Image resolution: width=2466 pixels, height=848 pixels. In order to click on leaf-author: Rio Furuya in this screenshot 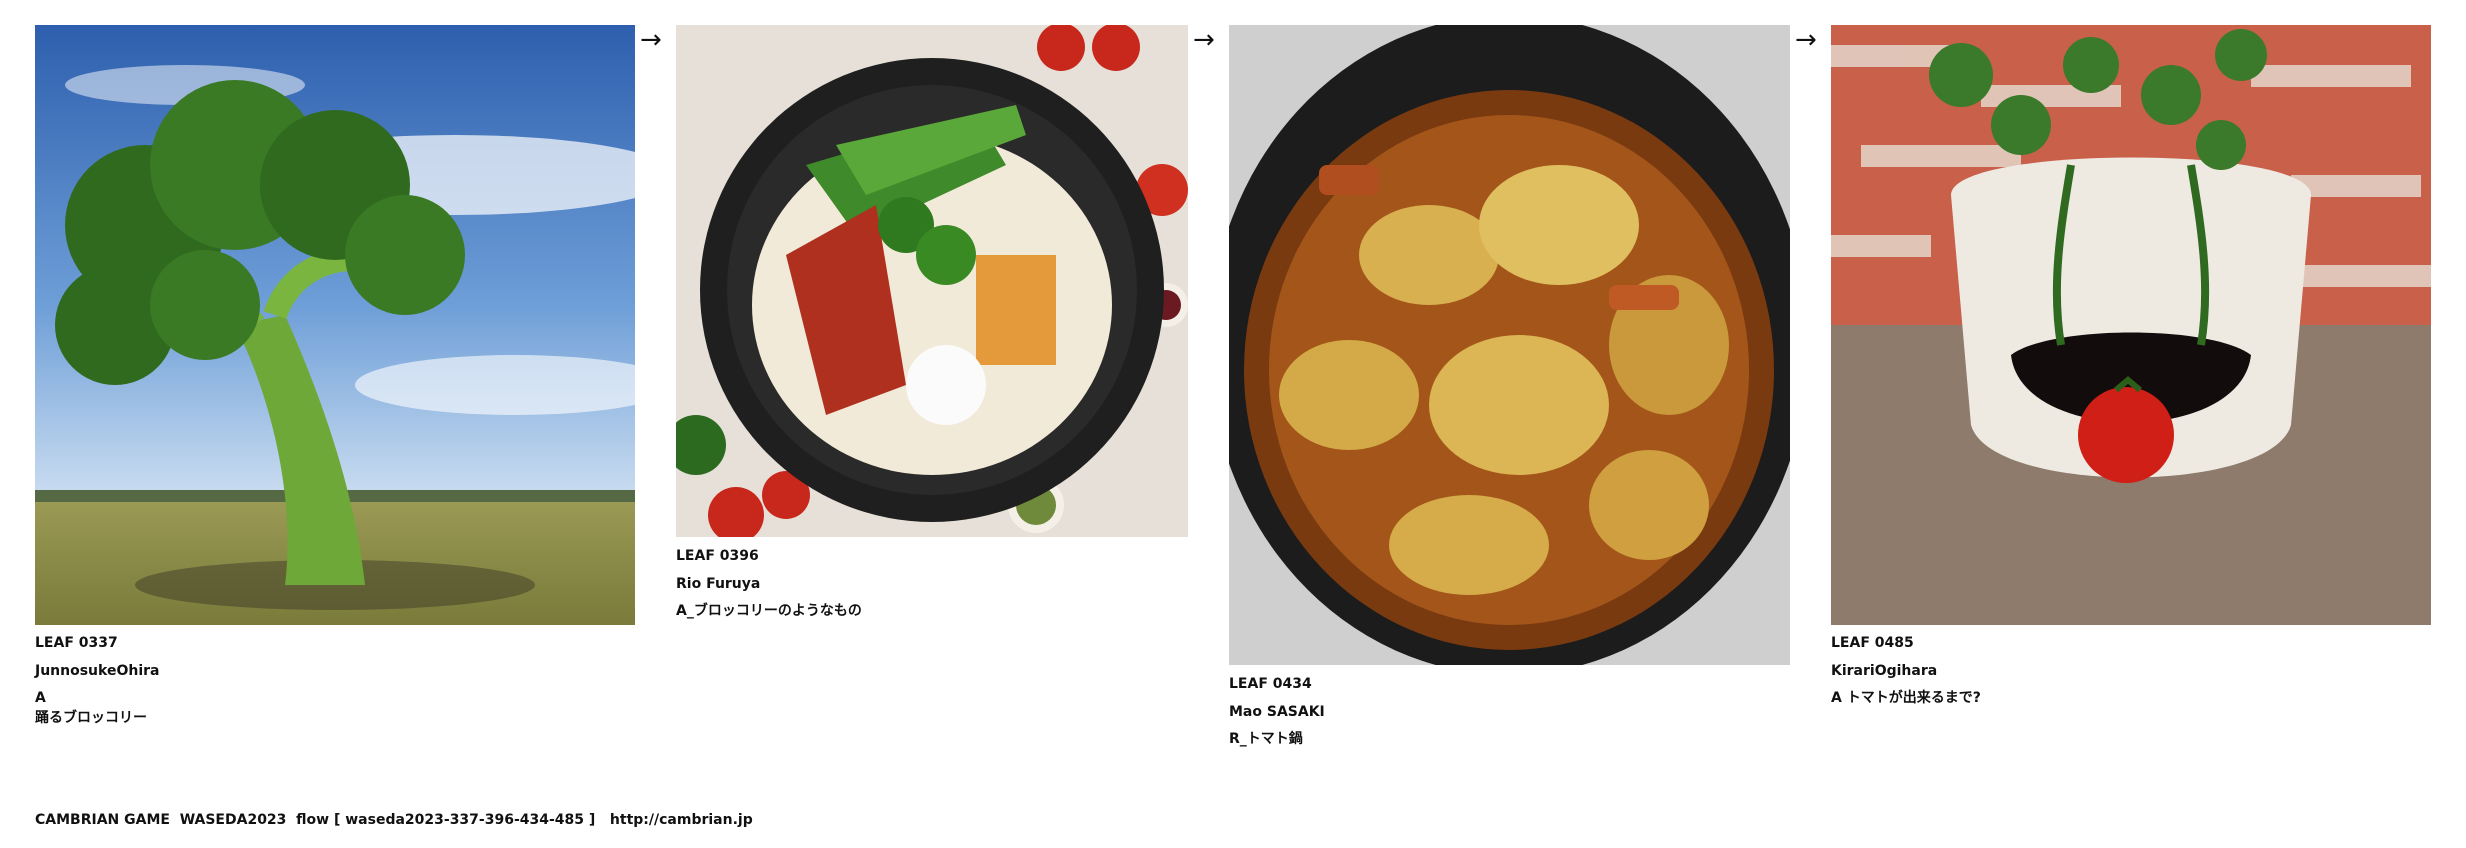, I will do `click(718, 583)`.